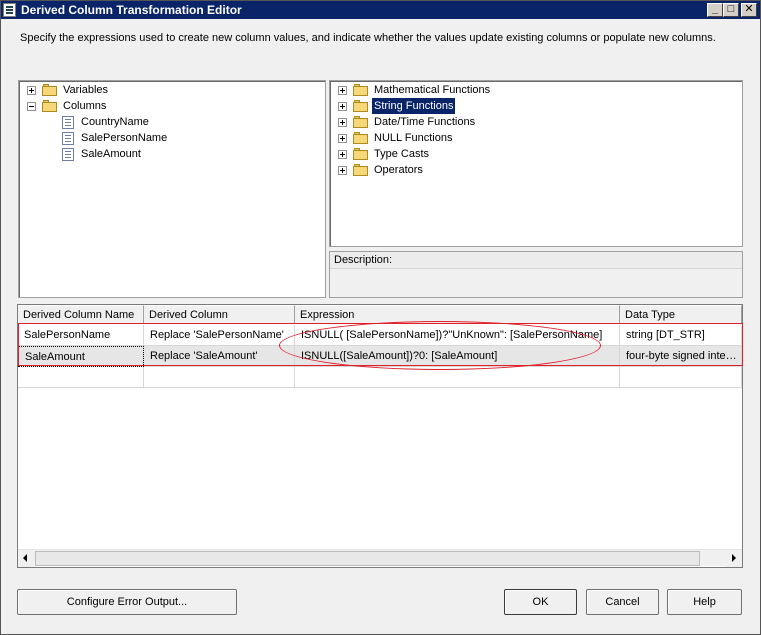 This screenshot has width=761, height=635. Describe the element at coordinates (367, 558) in the screenshot. I see `scroll-thumb` at that location.